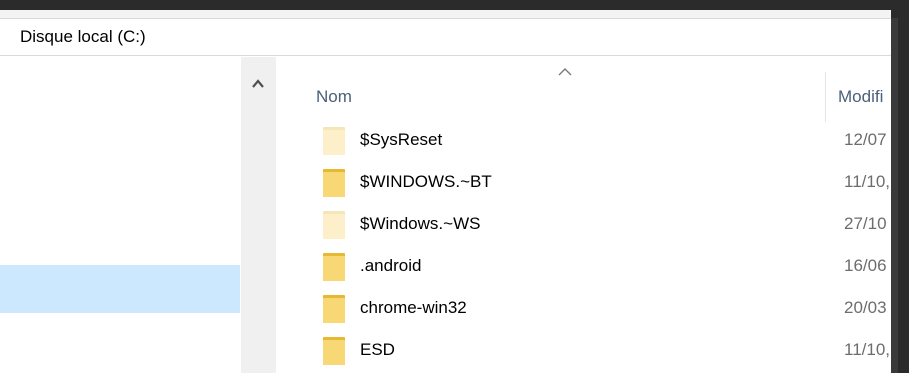  Describe the element at coordinates (258, 84) in the screenshot. I see `chevron-up-icon` at that location.